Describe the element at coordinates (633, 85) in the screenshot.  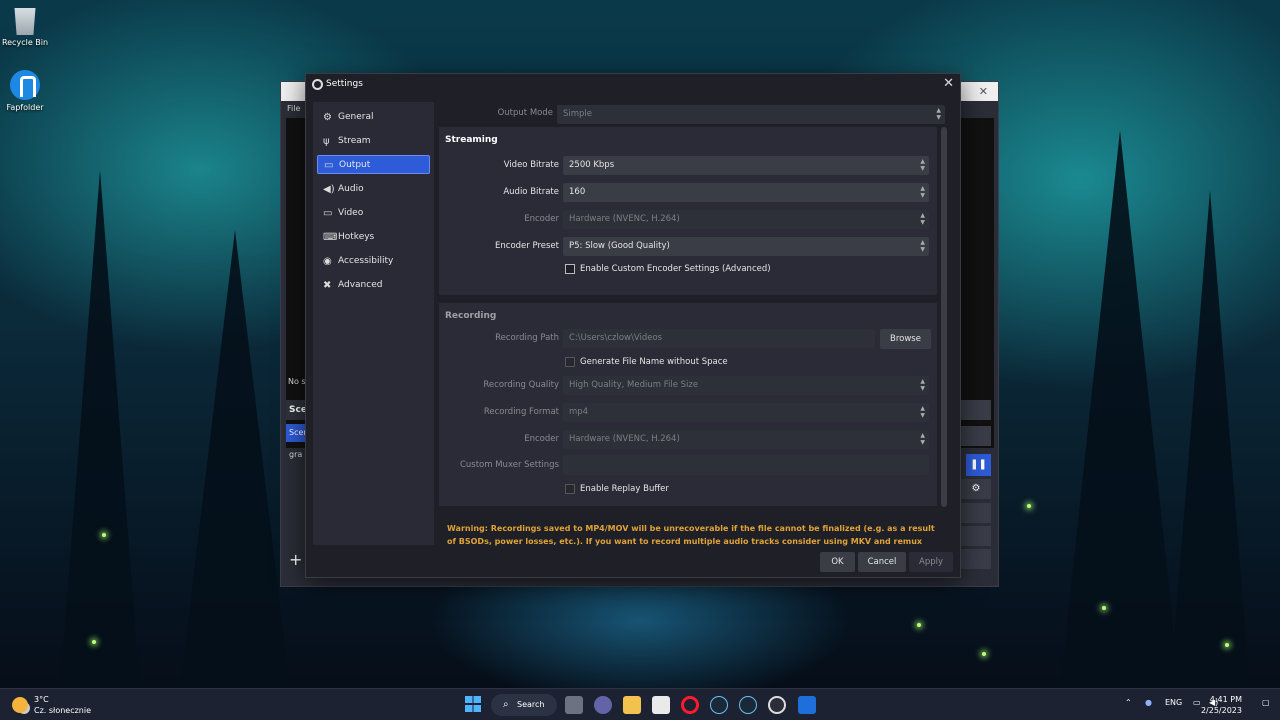
I see `settings-titlebar: Settings ✕` at that location.